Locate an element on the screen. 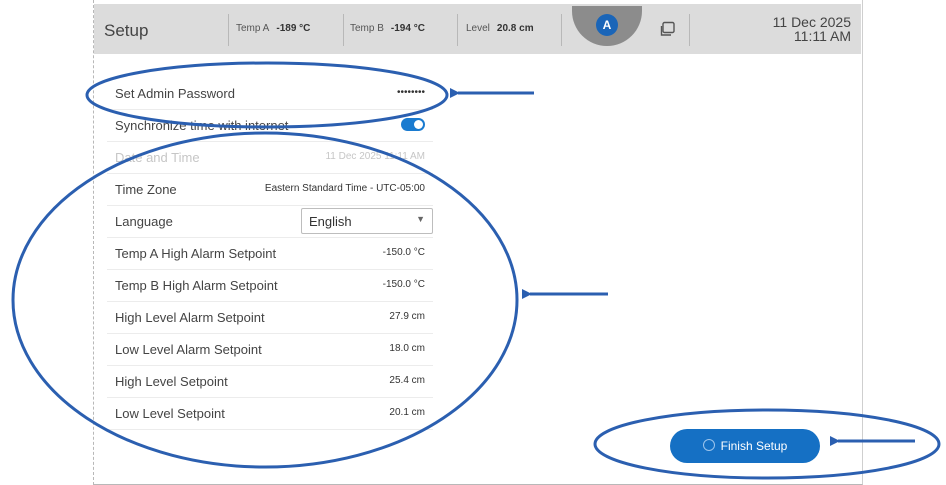 The height and width of the screenshot is (485, 946). admin-password-label: Set Admin Password is located at coordinates (175, 93).